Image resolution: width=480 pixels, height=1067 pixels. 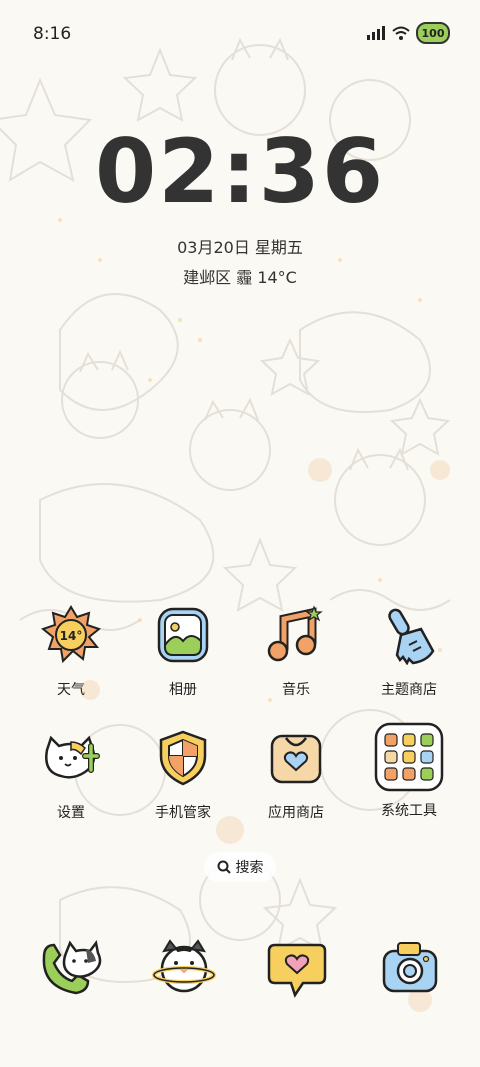 I want to click on app-label: 天气, so click(x=71, y=690).